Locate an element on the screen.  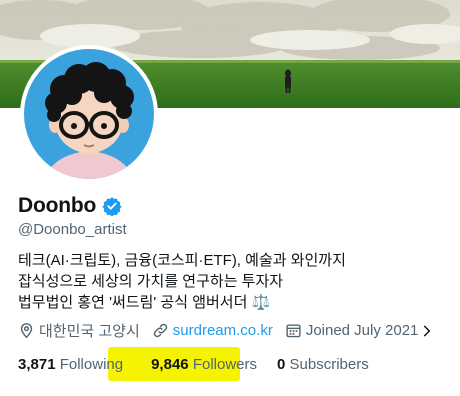
bio-line: 테크(AI·크립토), 금융(코스피·ETF), 예술과 와인까지 is located at coordinates (182, 260).